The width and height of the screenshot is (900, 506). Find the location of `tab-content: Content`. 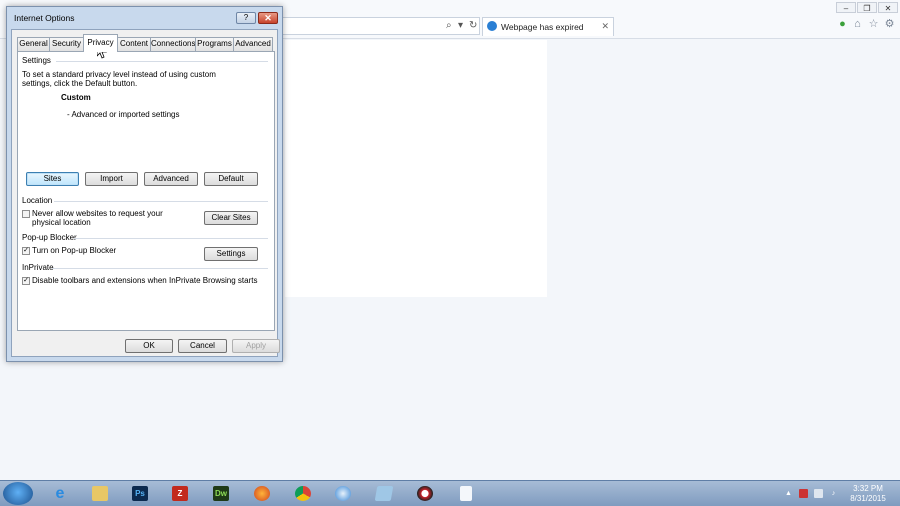

tab-content: Content is located at coordinates (134, 44).